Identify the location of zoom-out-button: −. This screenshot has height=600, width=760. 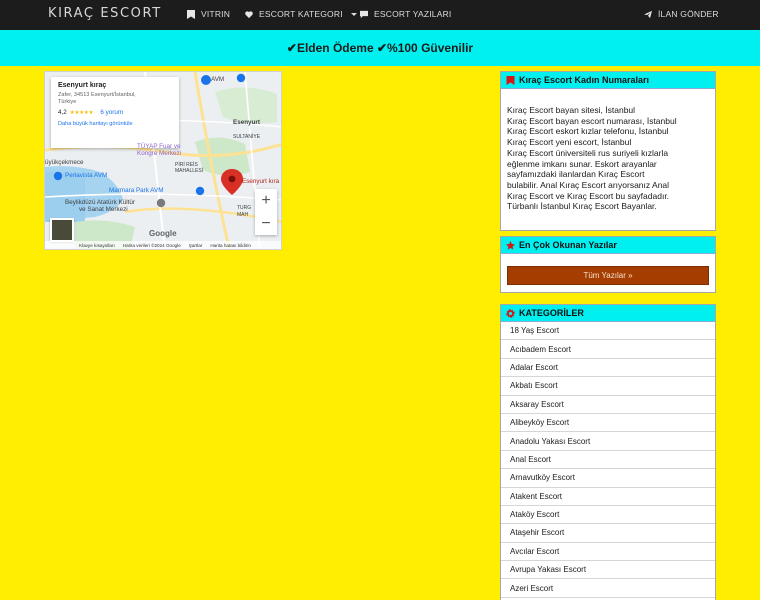
(265, 223).